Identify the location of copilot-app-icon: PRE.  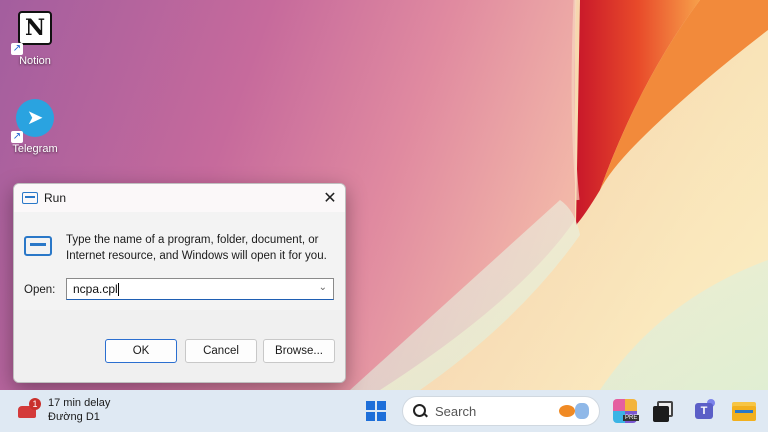
(626, 411).